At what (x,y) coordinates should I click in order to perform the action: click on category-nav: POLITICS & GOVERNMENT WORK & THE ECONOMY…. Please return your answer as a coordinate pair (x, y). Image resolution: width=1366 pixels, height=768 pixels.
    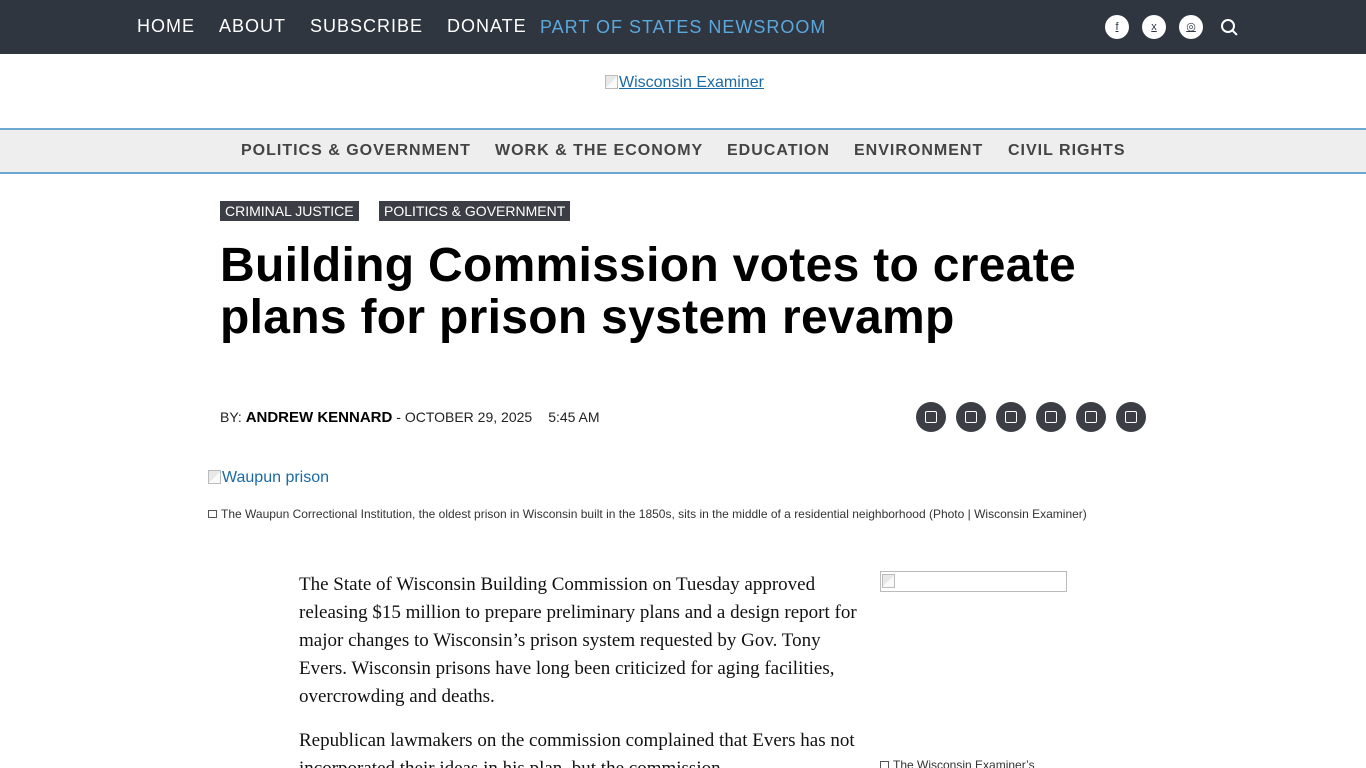
    Looking at the image, I should click on (683, 151).